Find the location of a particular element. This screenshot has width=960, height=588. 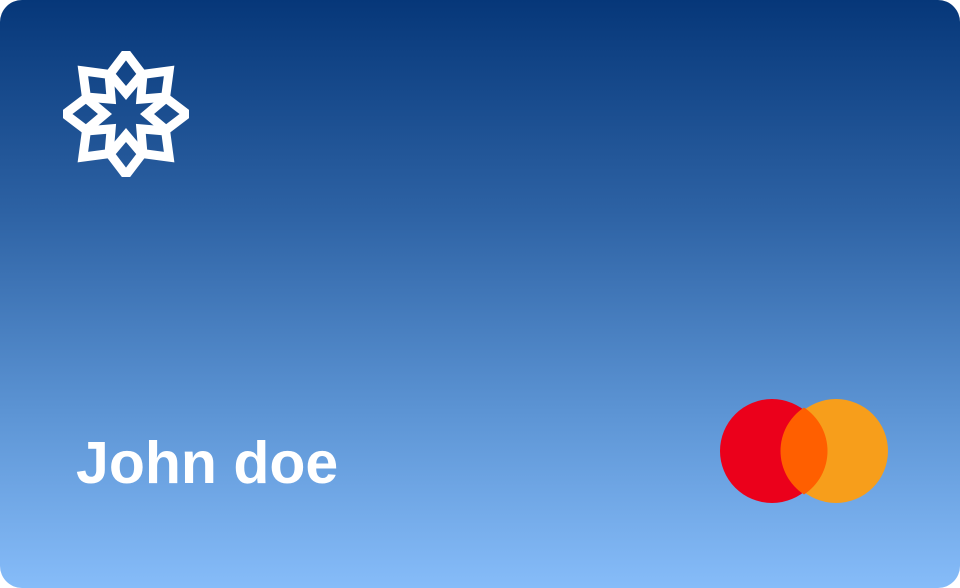

eight-petal-flower-icon is located at coordinates (126, 114).